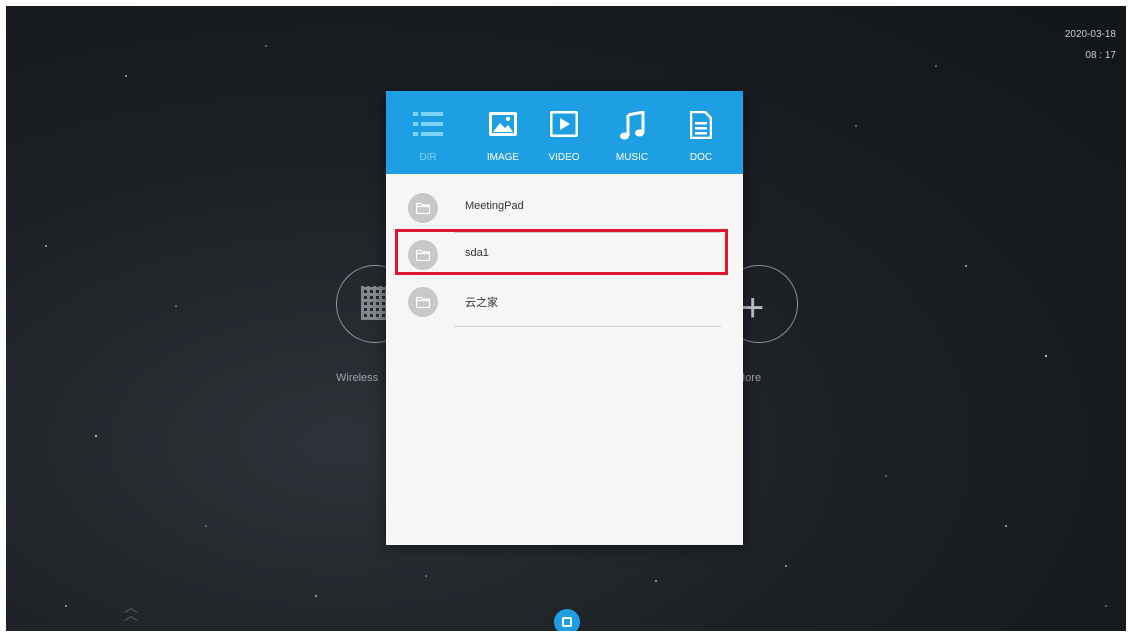 The width and height of the screenshot is (1132, 637). I want to click on item-name: MeetingPad, so click(494, 206).